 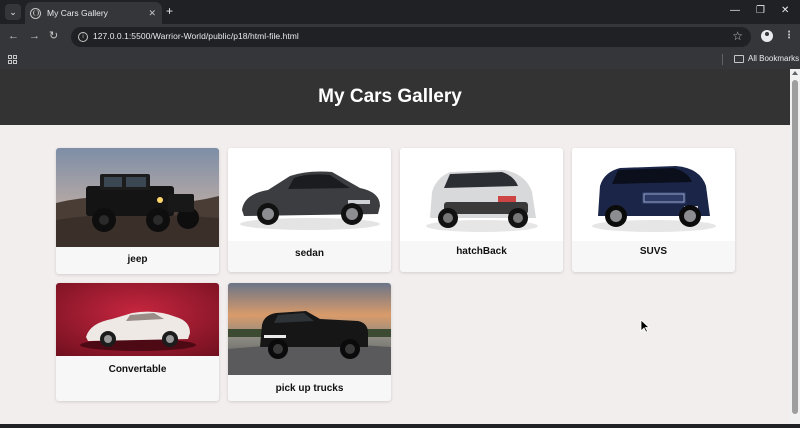 I want to click on forward-arrow-icon: →, so click(x=34, y=36).